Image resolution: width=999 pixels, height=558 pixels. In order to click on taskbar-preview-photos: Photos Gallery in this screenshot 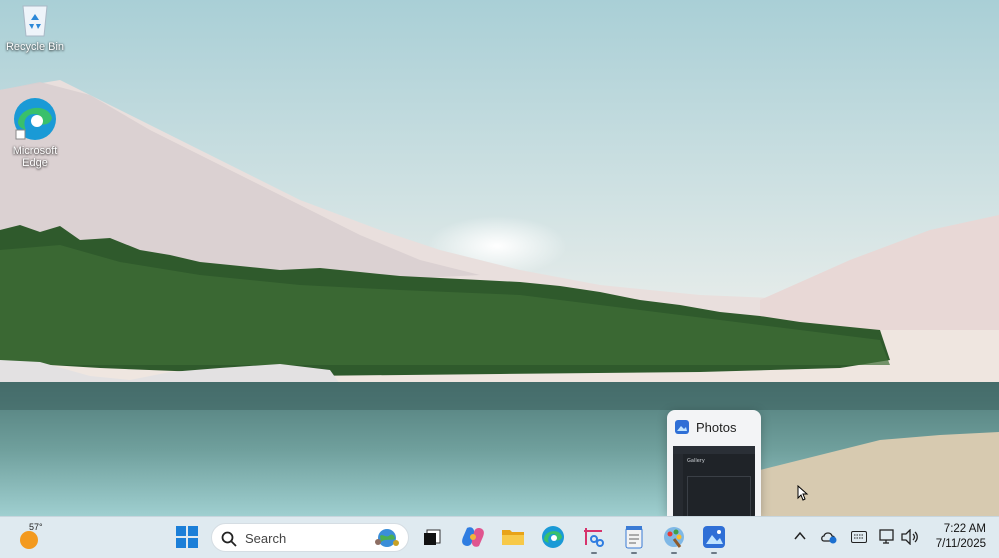, I will do `click(714, 463)`.